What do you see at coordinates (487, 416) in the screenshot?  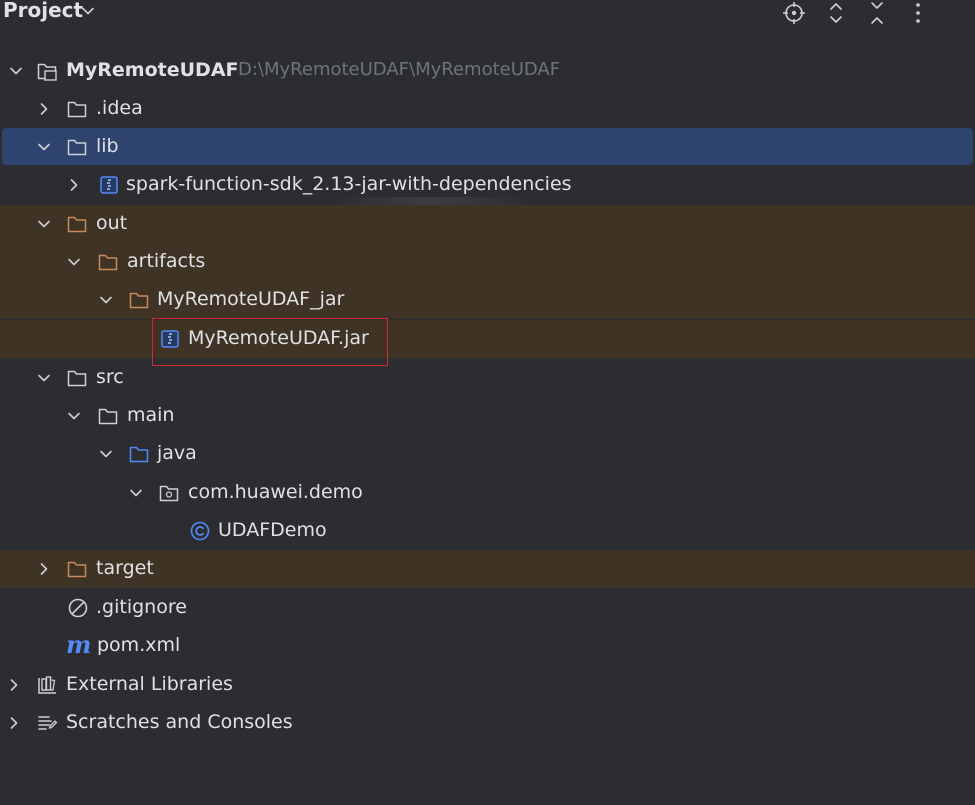 I see `tree-node-main: main` at bounding box center [487, 416].